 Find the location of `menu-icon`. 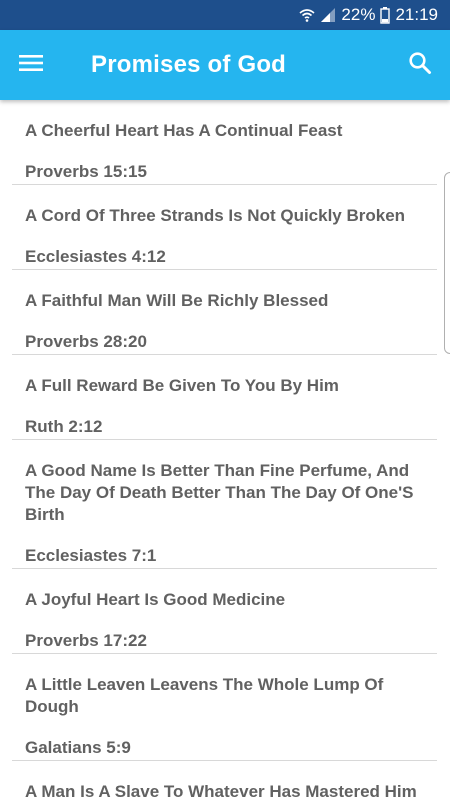

menu-icon is located at coordinates (31, 65).